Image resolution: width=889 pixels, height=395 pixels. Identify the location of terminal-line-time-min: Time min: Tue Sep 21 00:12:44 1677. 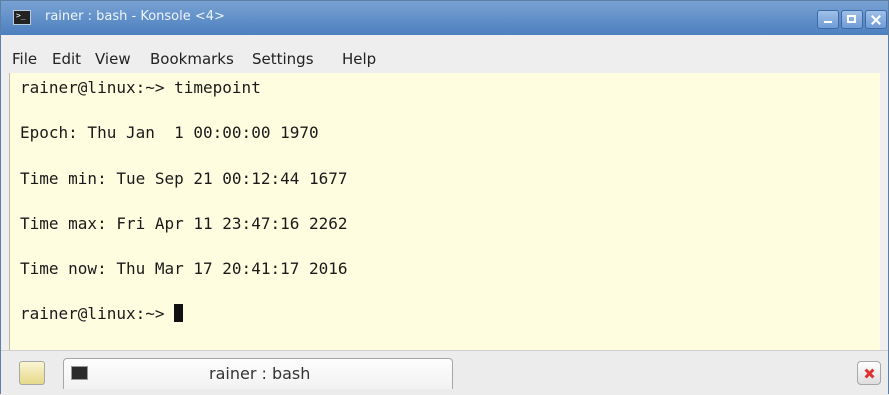
(184, 178).